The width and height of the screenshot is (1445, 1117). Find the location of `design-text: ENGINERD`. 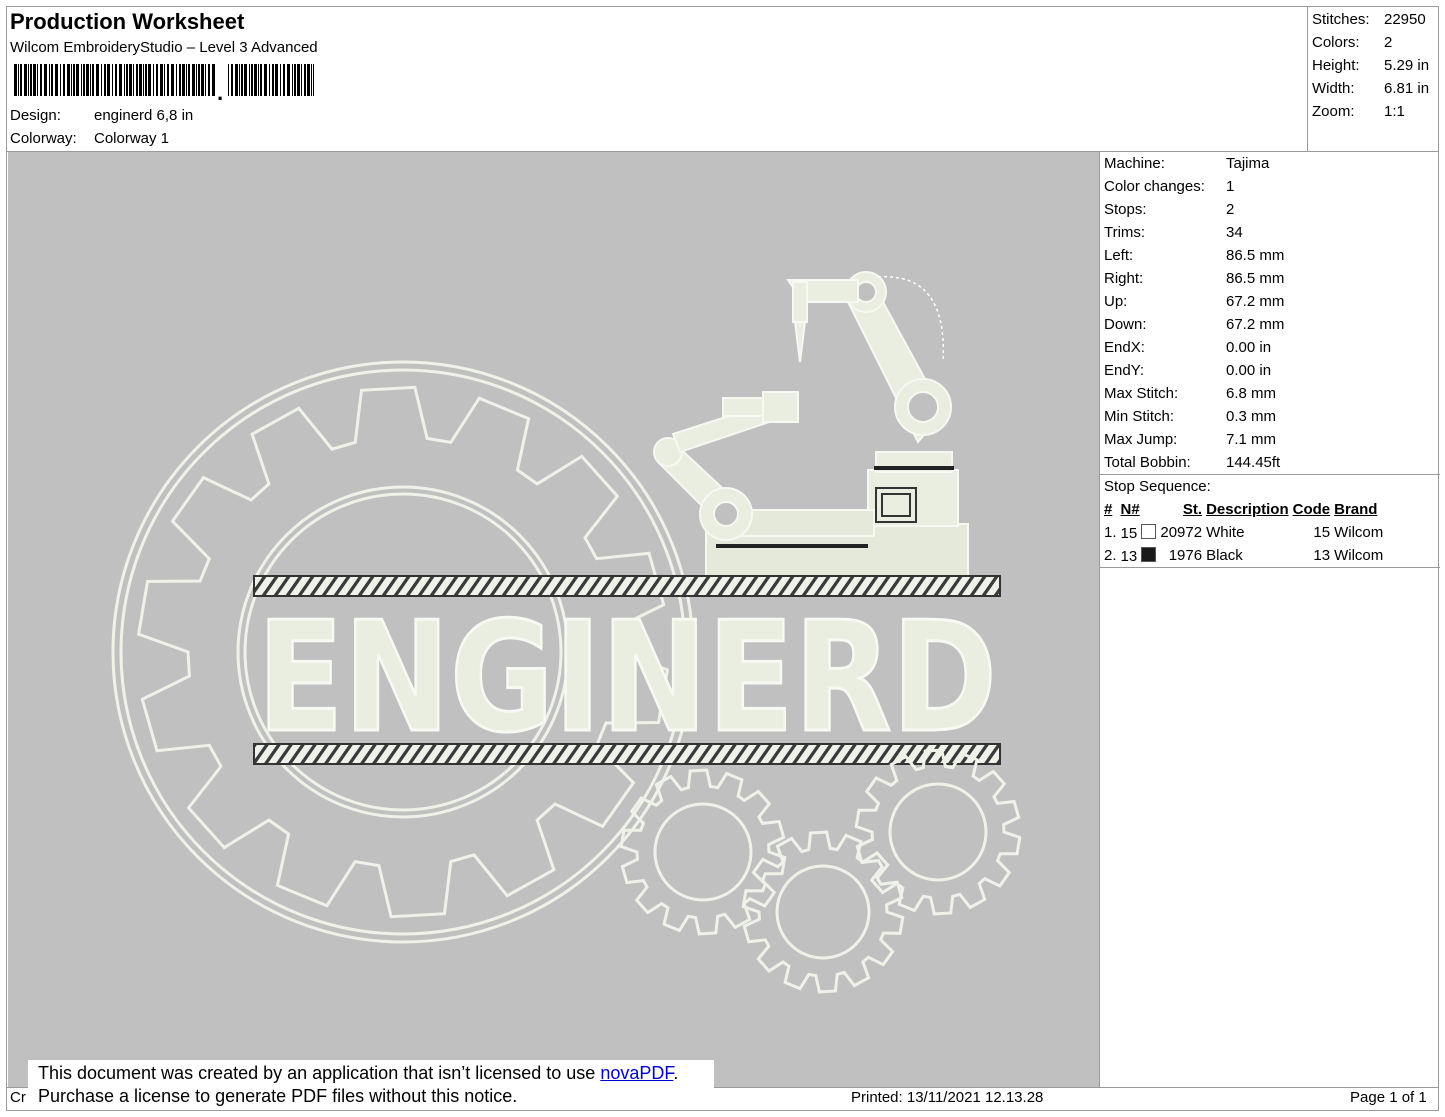

design-text: ENGINERD is located at coordinates (627, 677).